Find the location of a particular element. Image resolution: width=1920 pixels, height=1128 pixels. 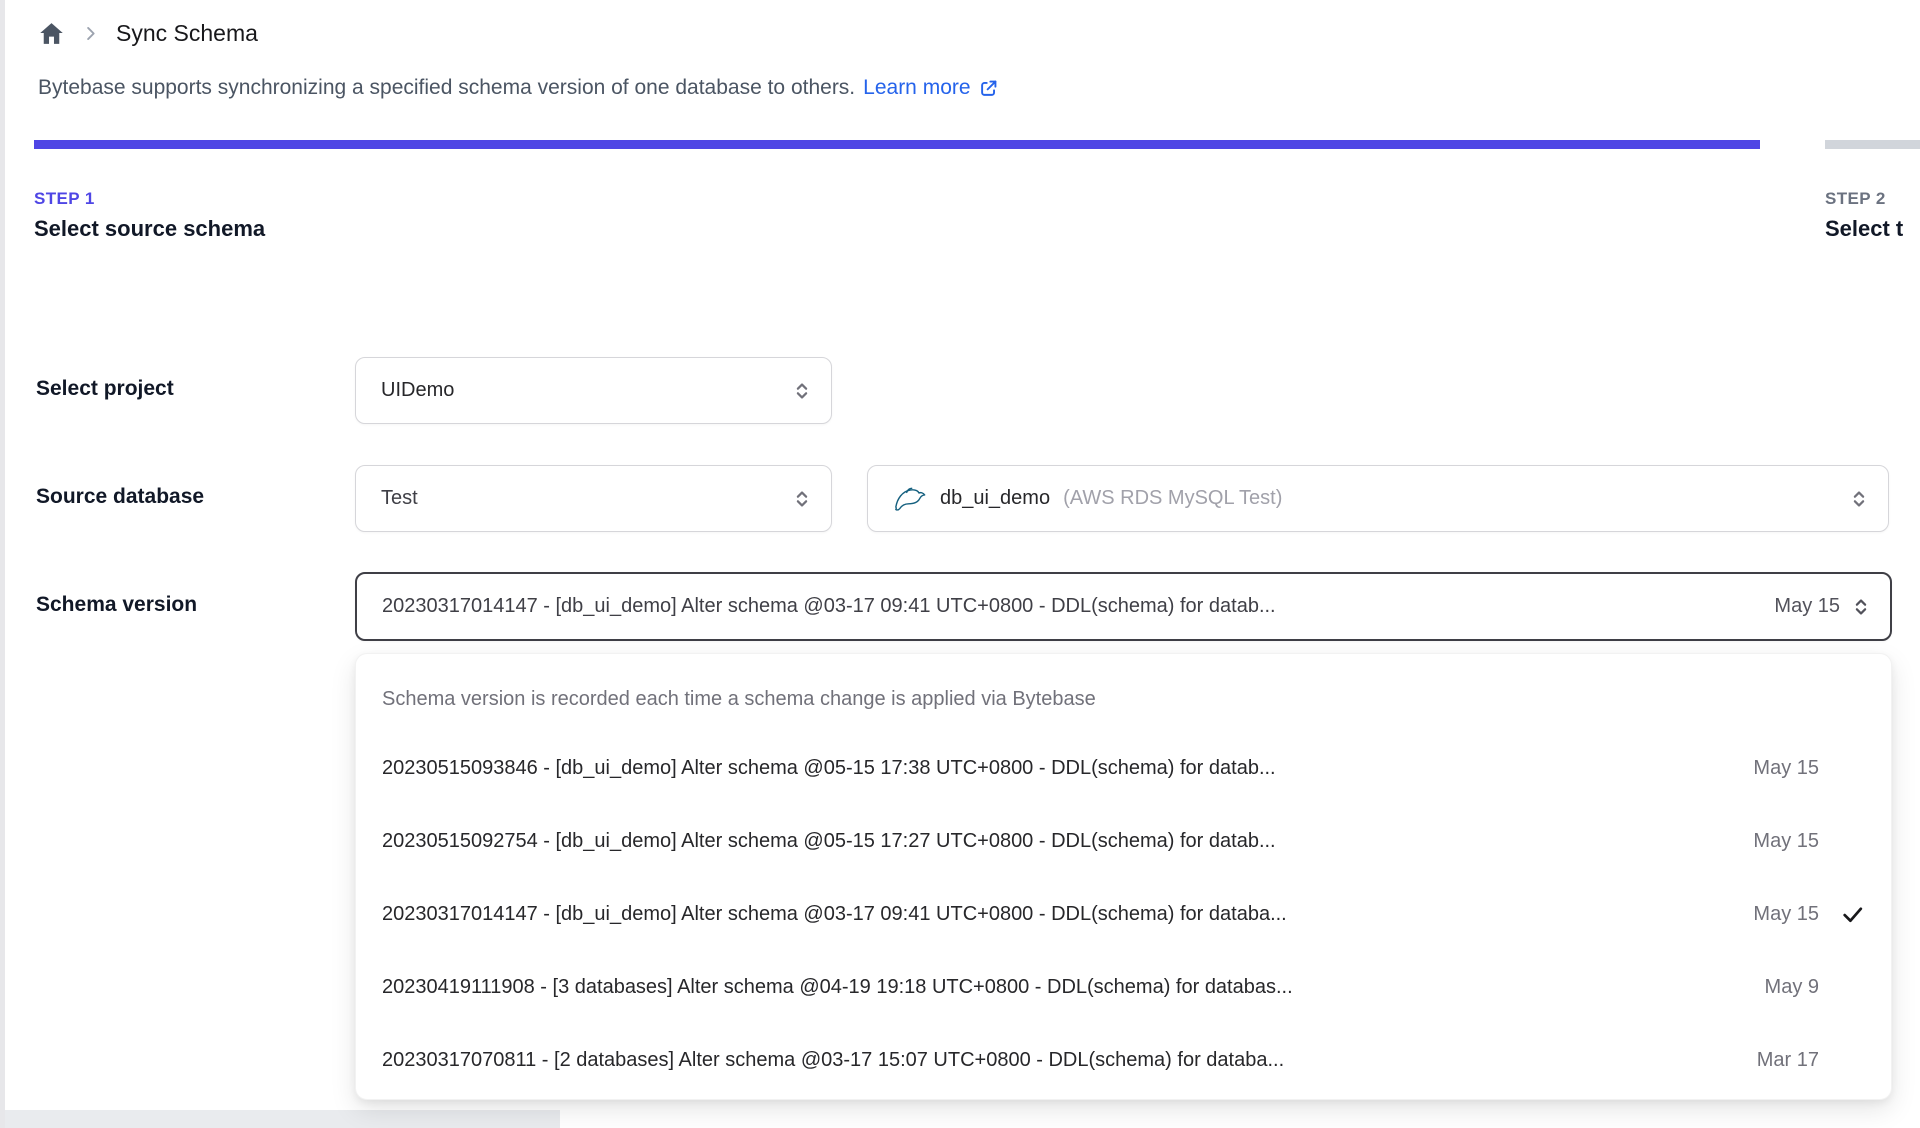

project-select-value: UIDemo is located at coordinates (418, 390).